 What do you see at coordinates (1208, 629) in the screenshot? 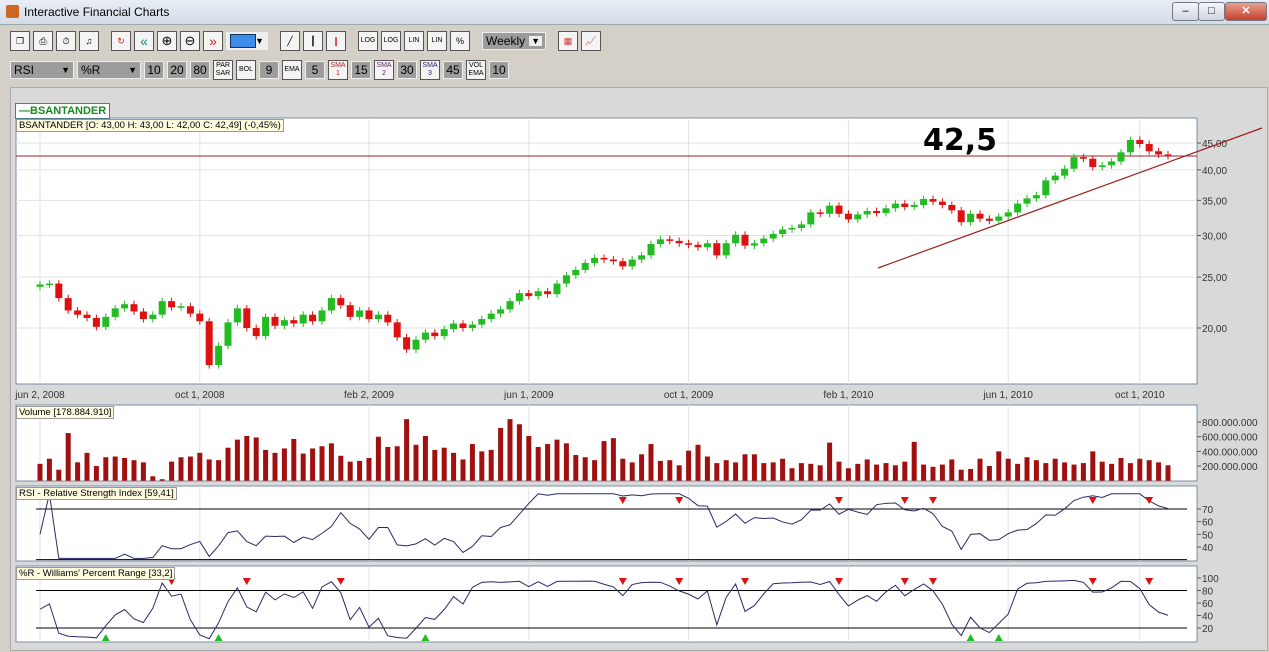
I see `wr-tick-label: 20` at bounding box center [1208, 629].